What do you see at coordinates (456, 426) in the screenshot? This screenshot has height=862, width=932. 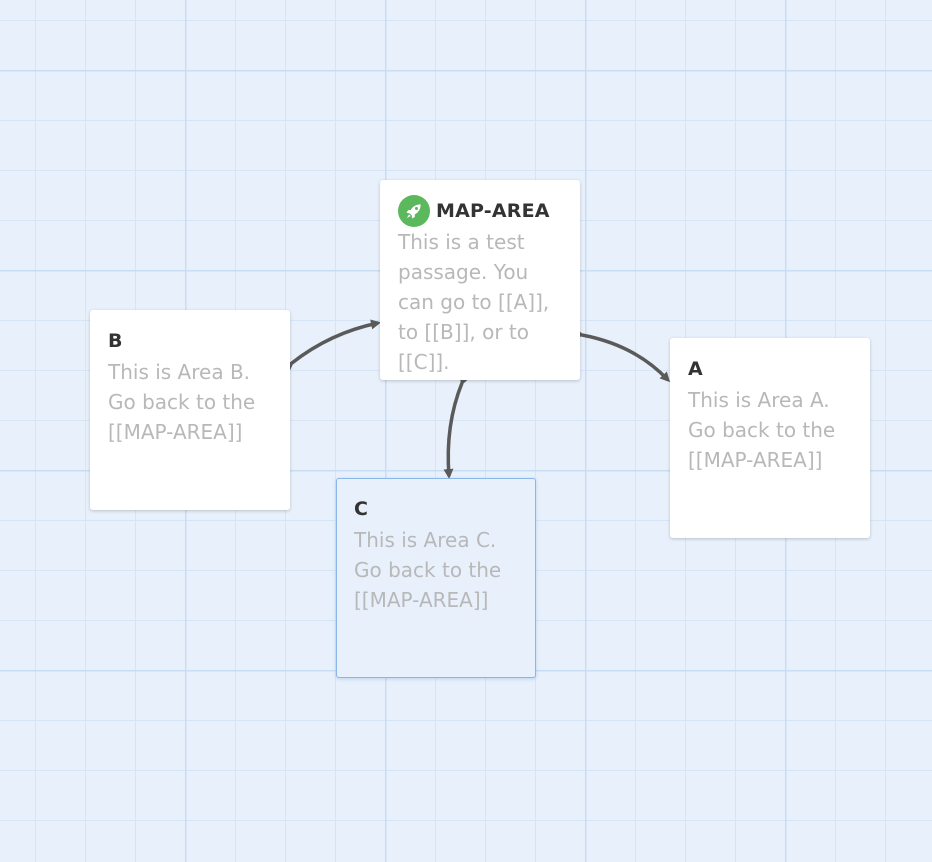 I see `link-map-area-c` at bounding box center [456, 426].